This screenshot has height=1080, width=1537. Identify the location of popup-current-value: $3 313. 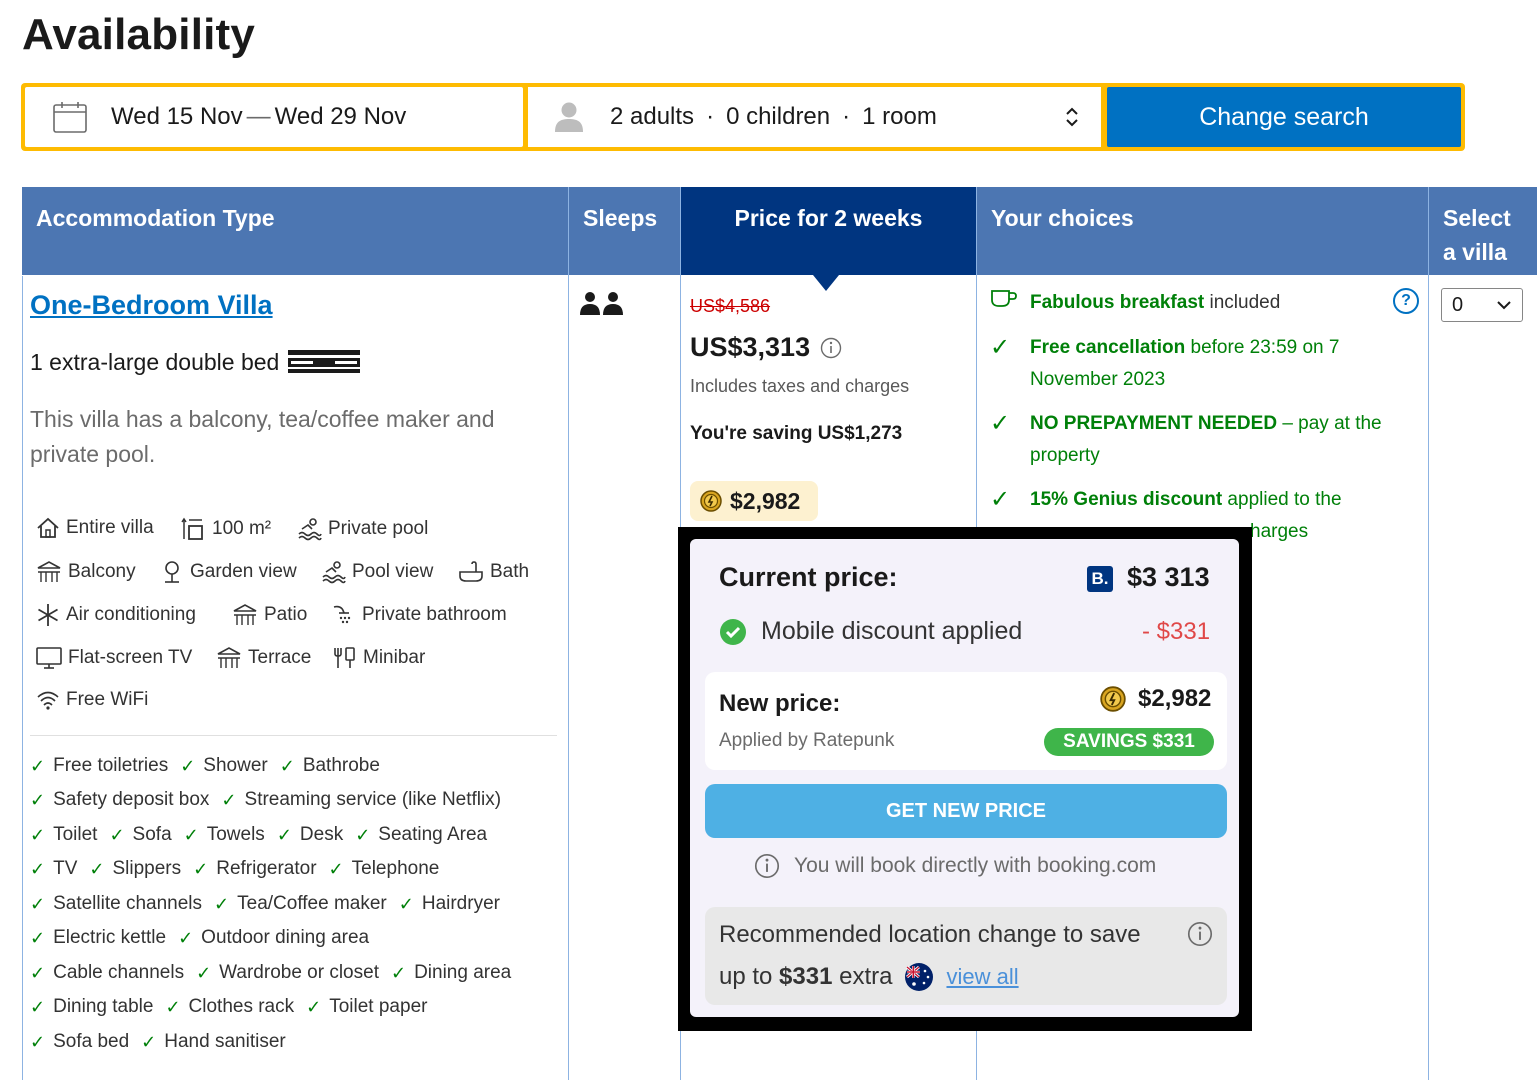
(1168, 577).